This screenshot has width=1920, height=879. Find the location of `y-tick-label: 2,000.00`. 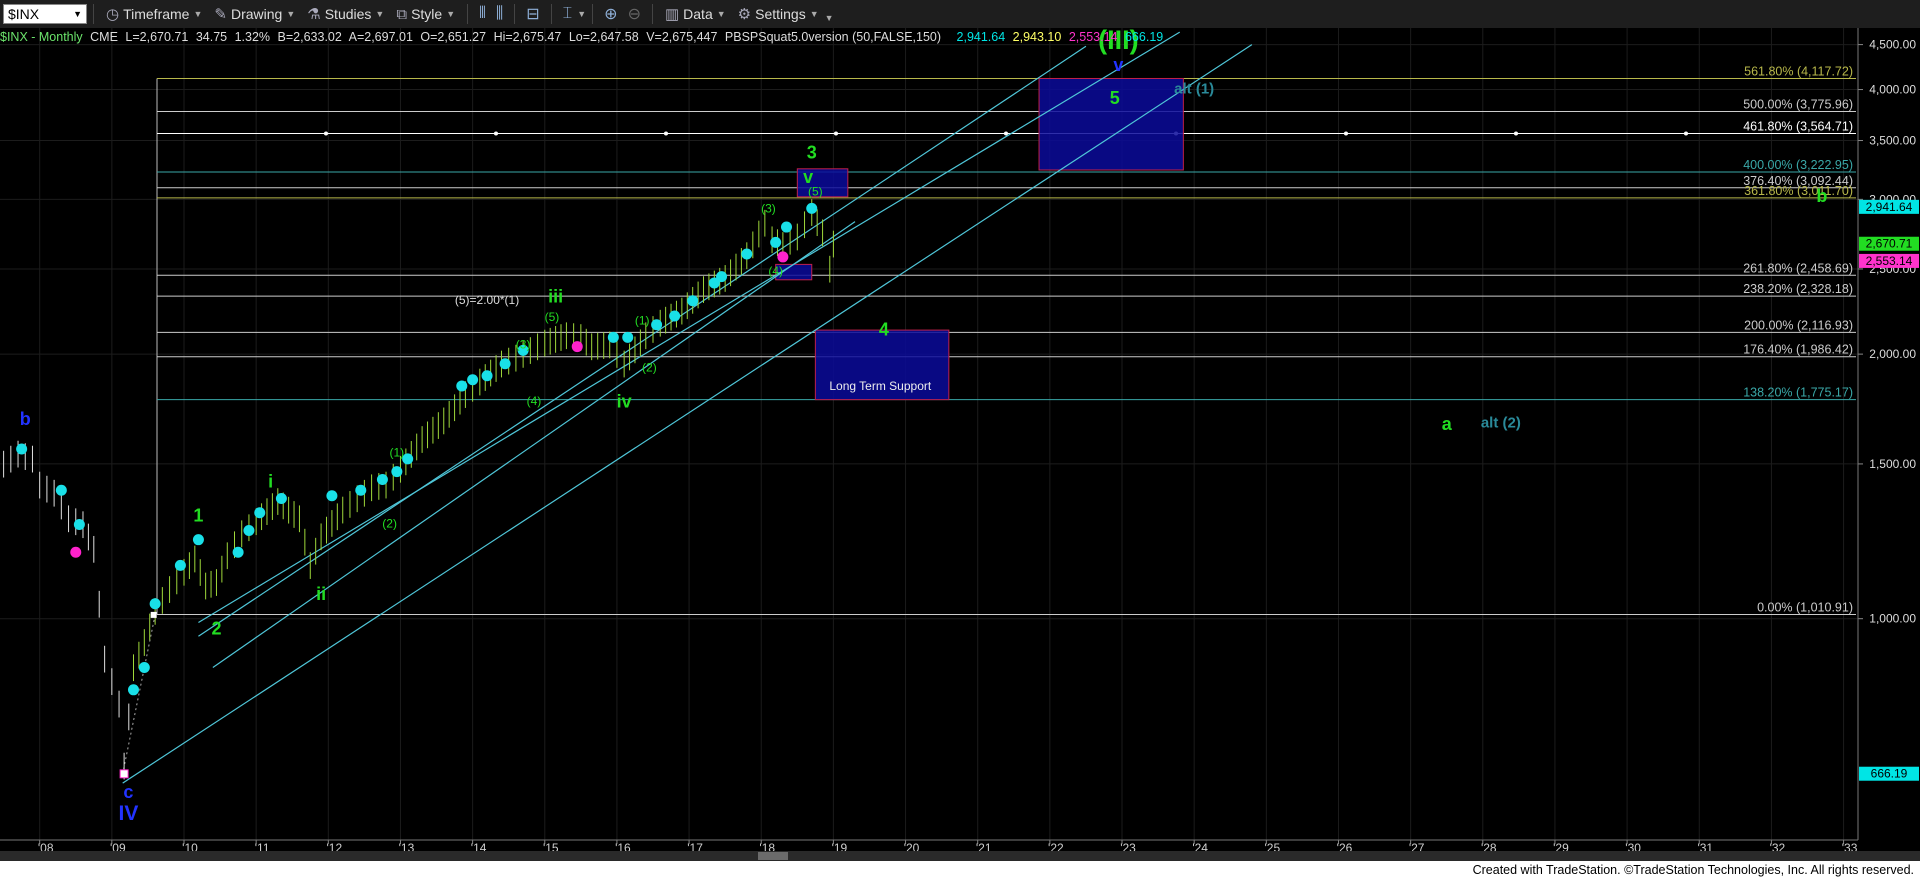

y-tick-label: 2,000.00 is located at coordinates (1892, 354).